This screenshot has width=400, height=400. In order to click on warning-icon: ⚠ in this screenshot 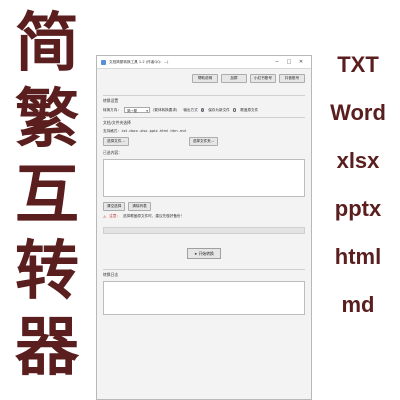, I will do `click(105, 216)`.